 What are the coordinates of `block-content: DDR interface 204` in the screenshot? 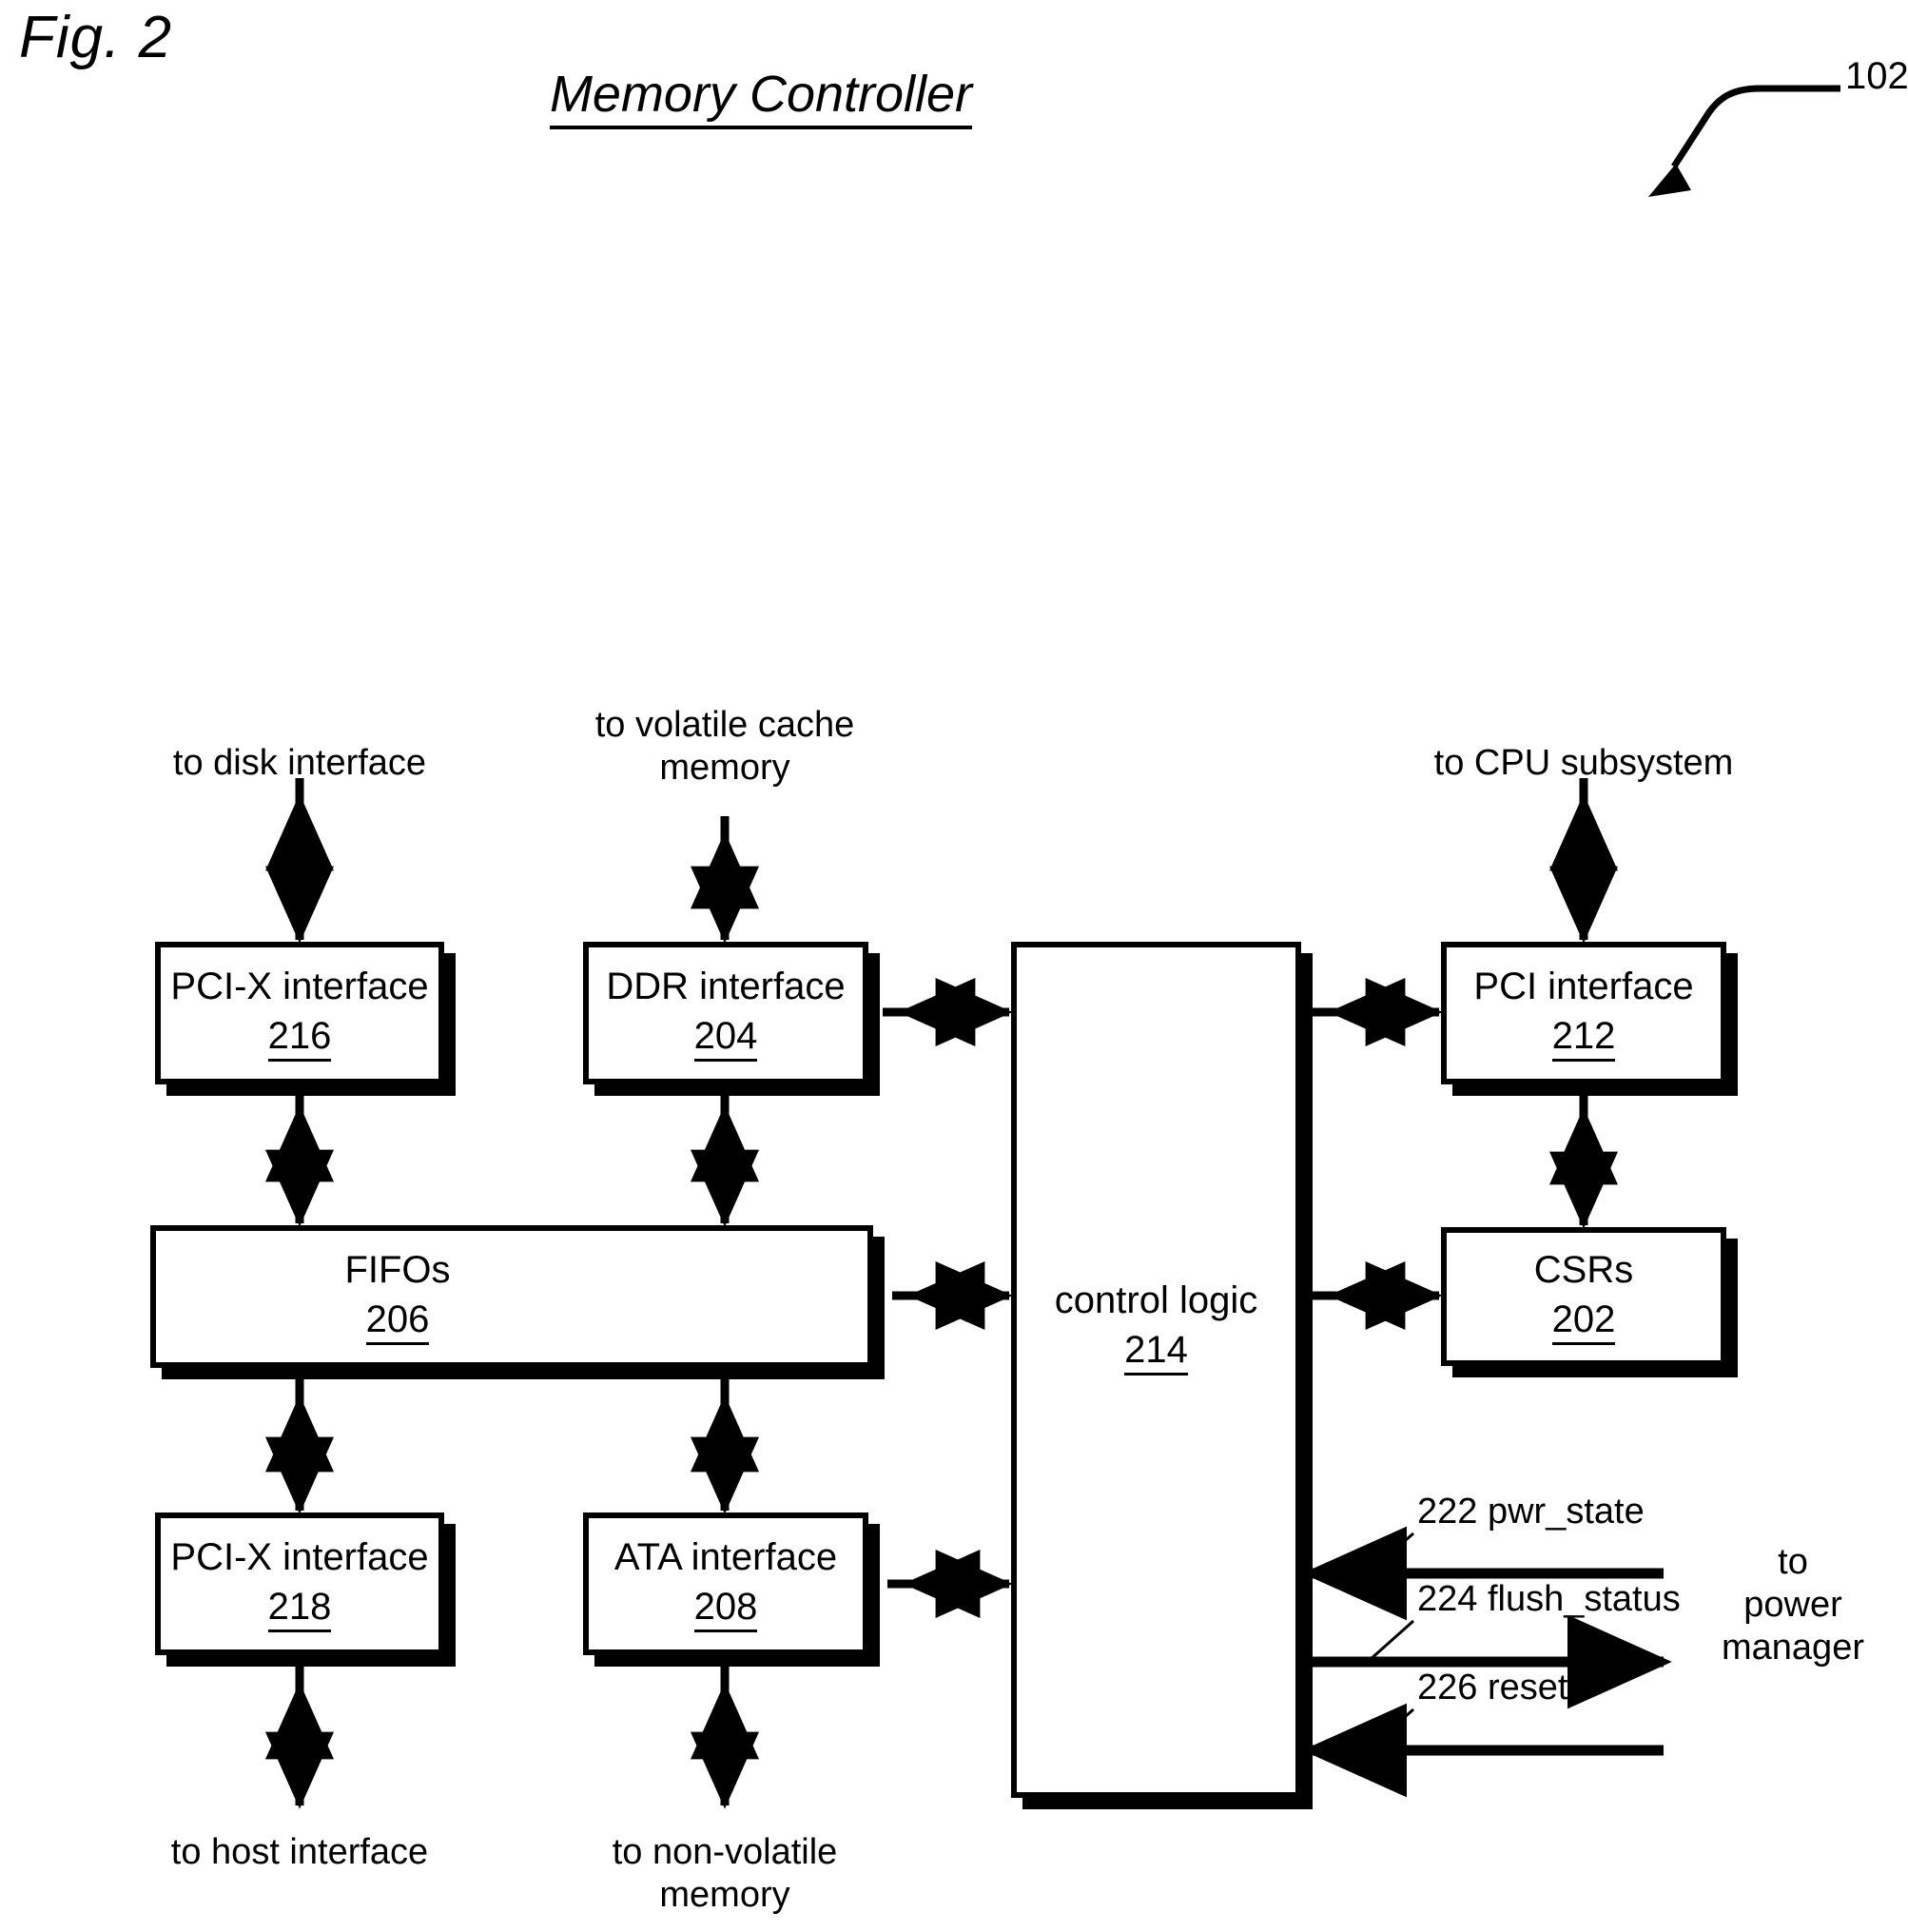 It's located at (726, 1013).